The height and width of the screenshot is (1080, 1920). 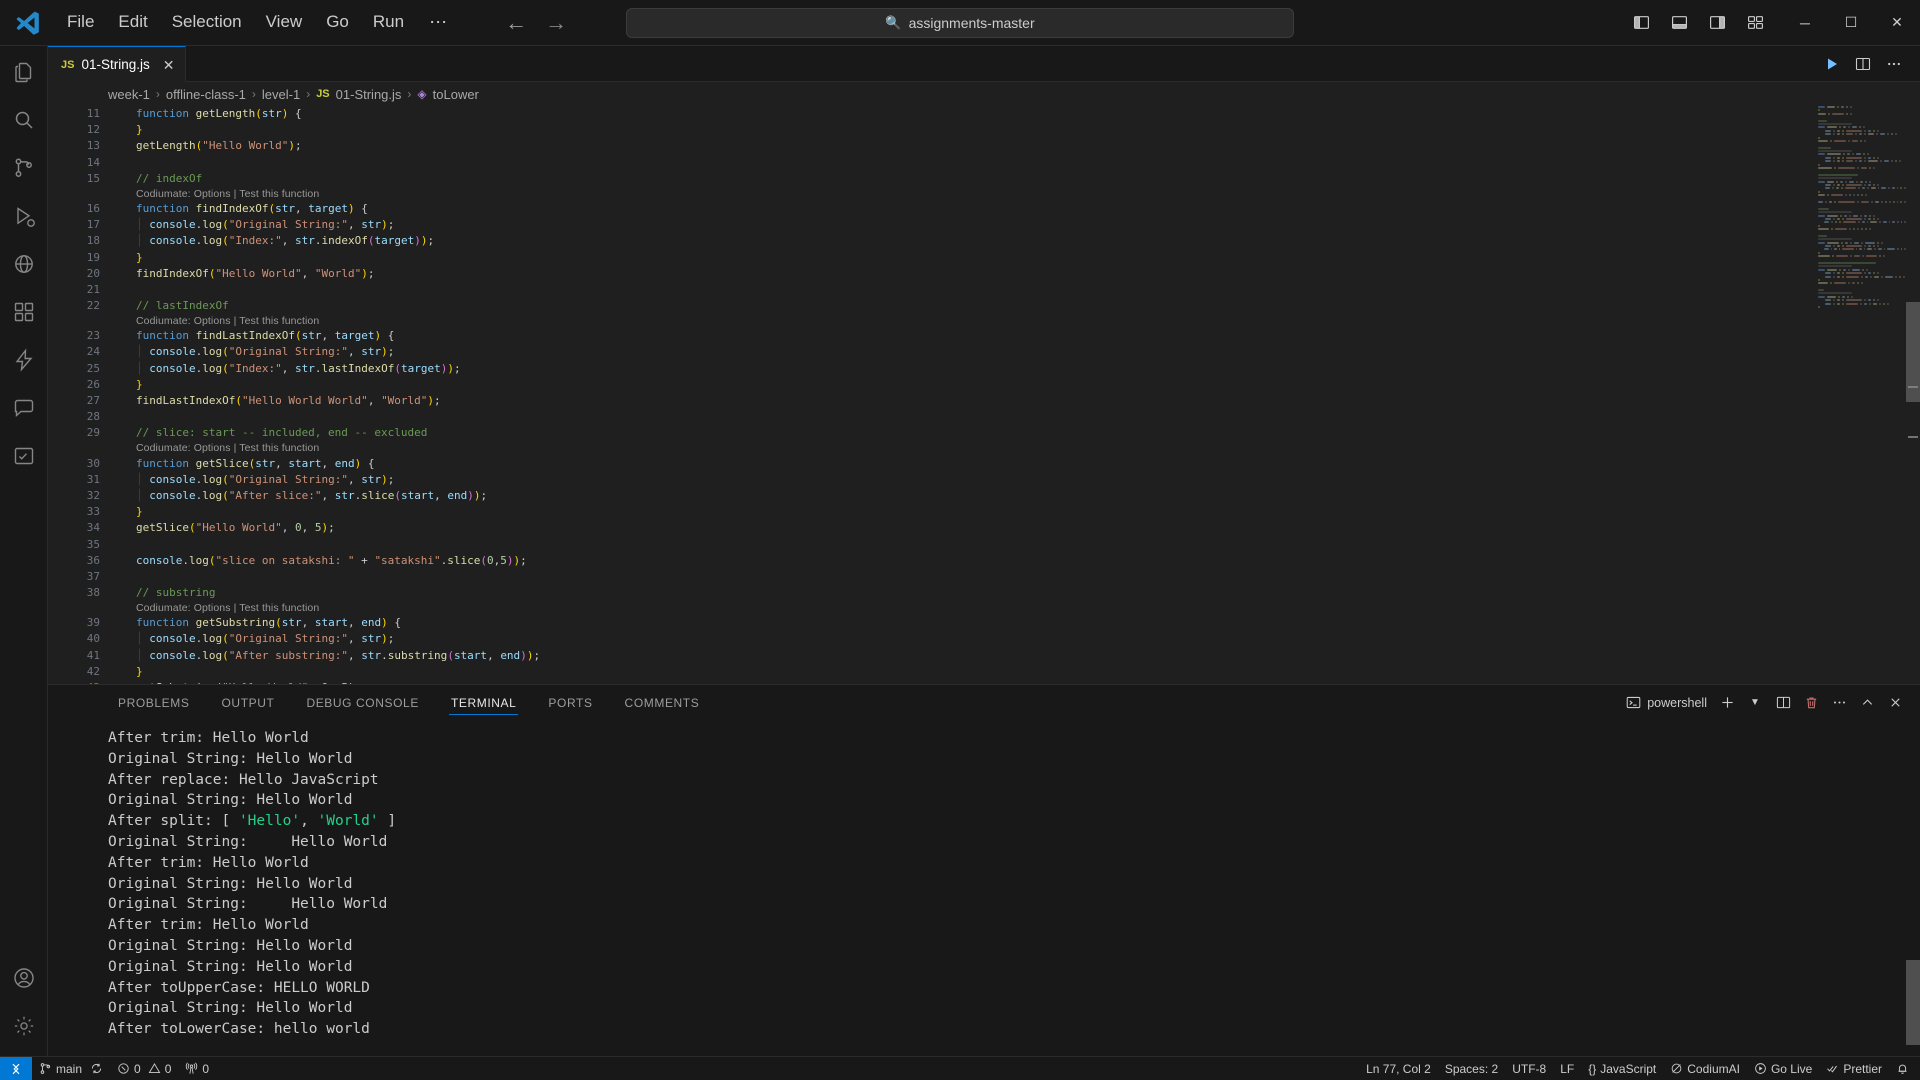 I want to click on activity-item-manage-settings, so click(x=24, y=1026).